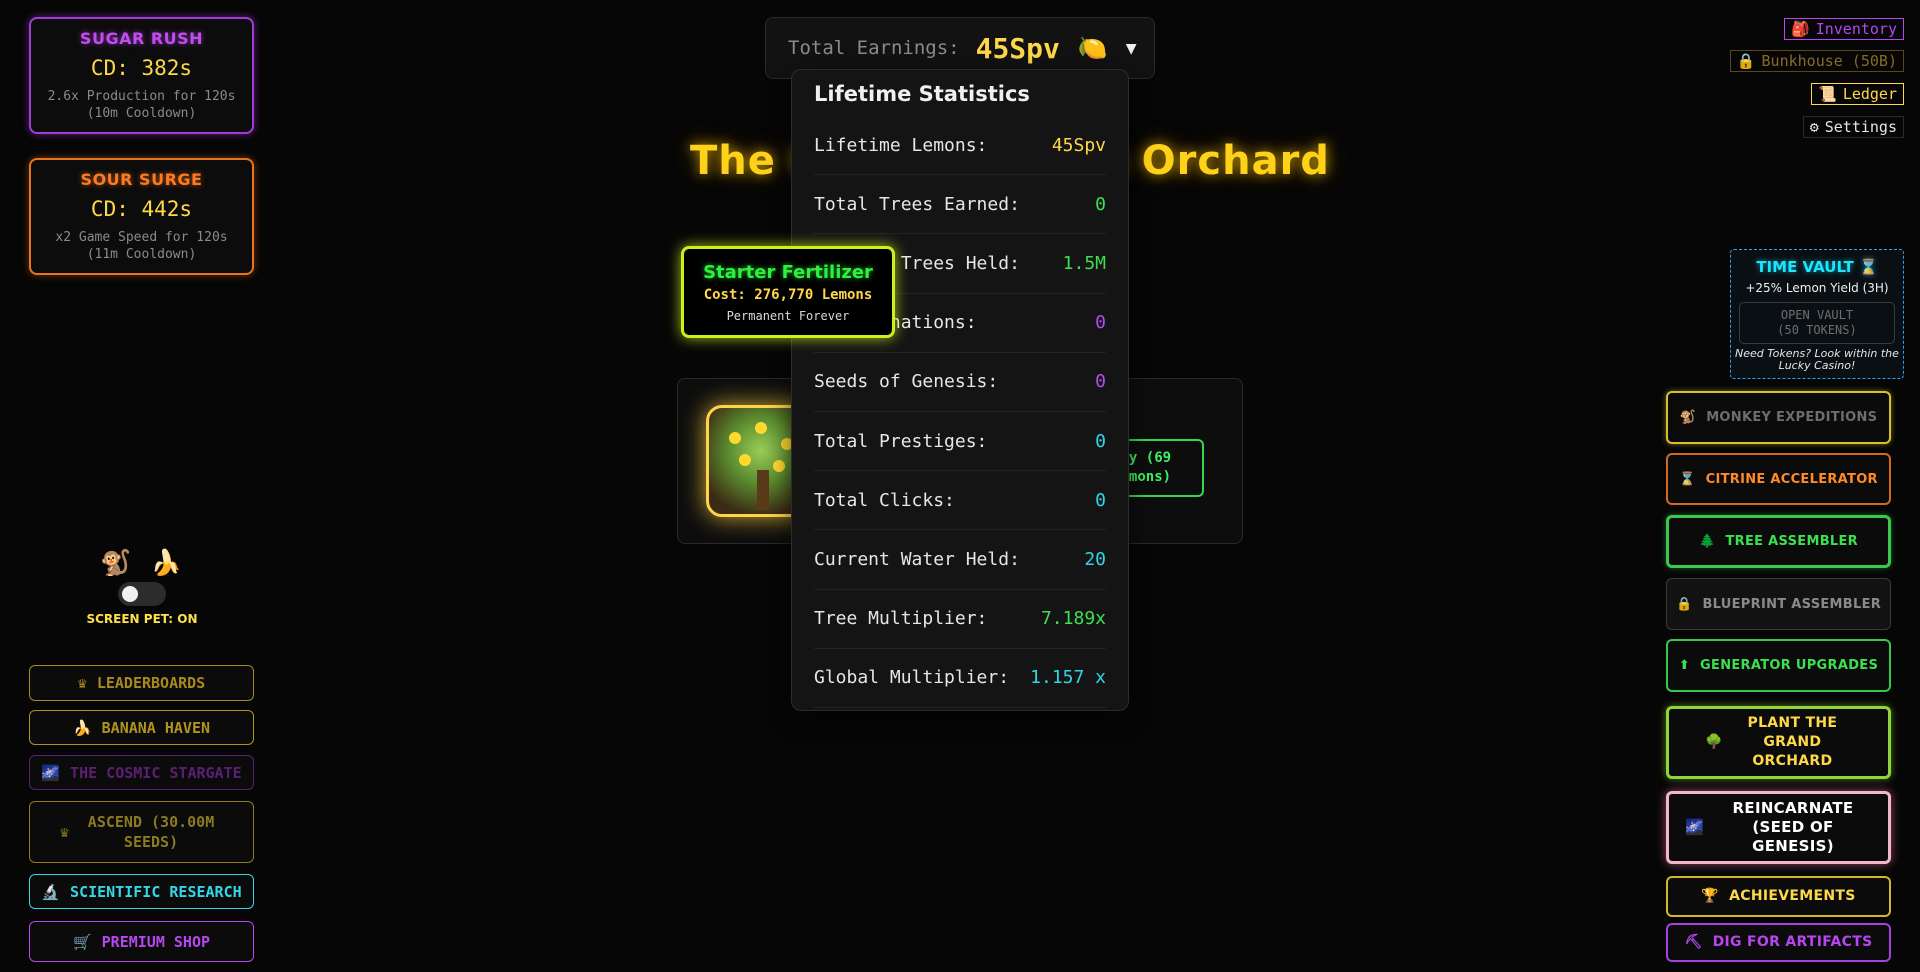 This screenshot has height=972, width=1920. Describe the element at coordinates (141, 68) in the screenshot. I see `ability-cooldown: CD: 382s` at that location.